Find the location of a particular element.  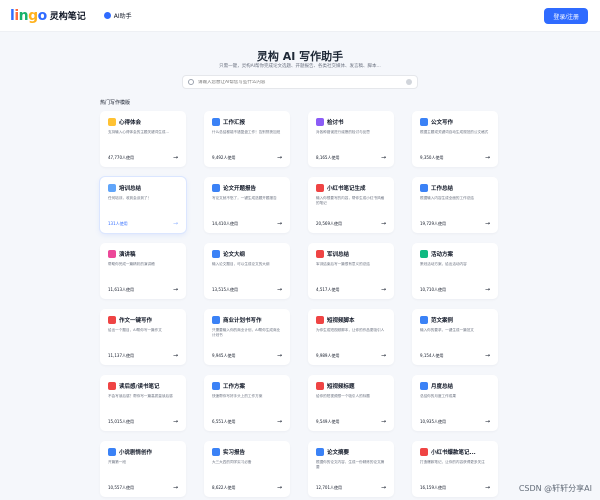

intern-icon is located at coordinates (216, 452).